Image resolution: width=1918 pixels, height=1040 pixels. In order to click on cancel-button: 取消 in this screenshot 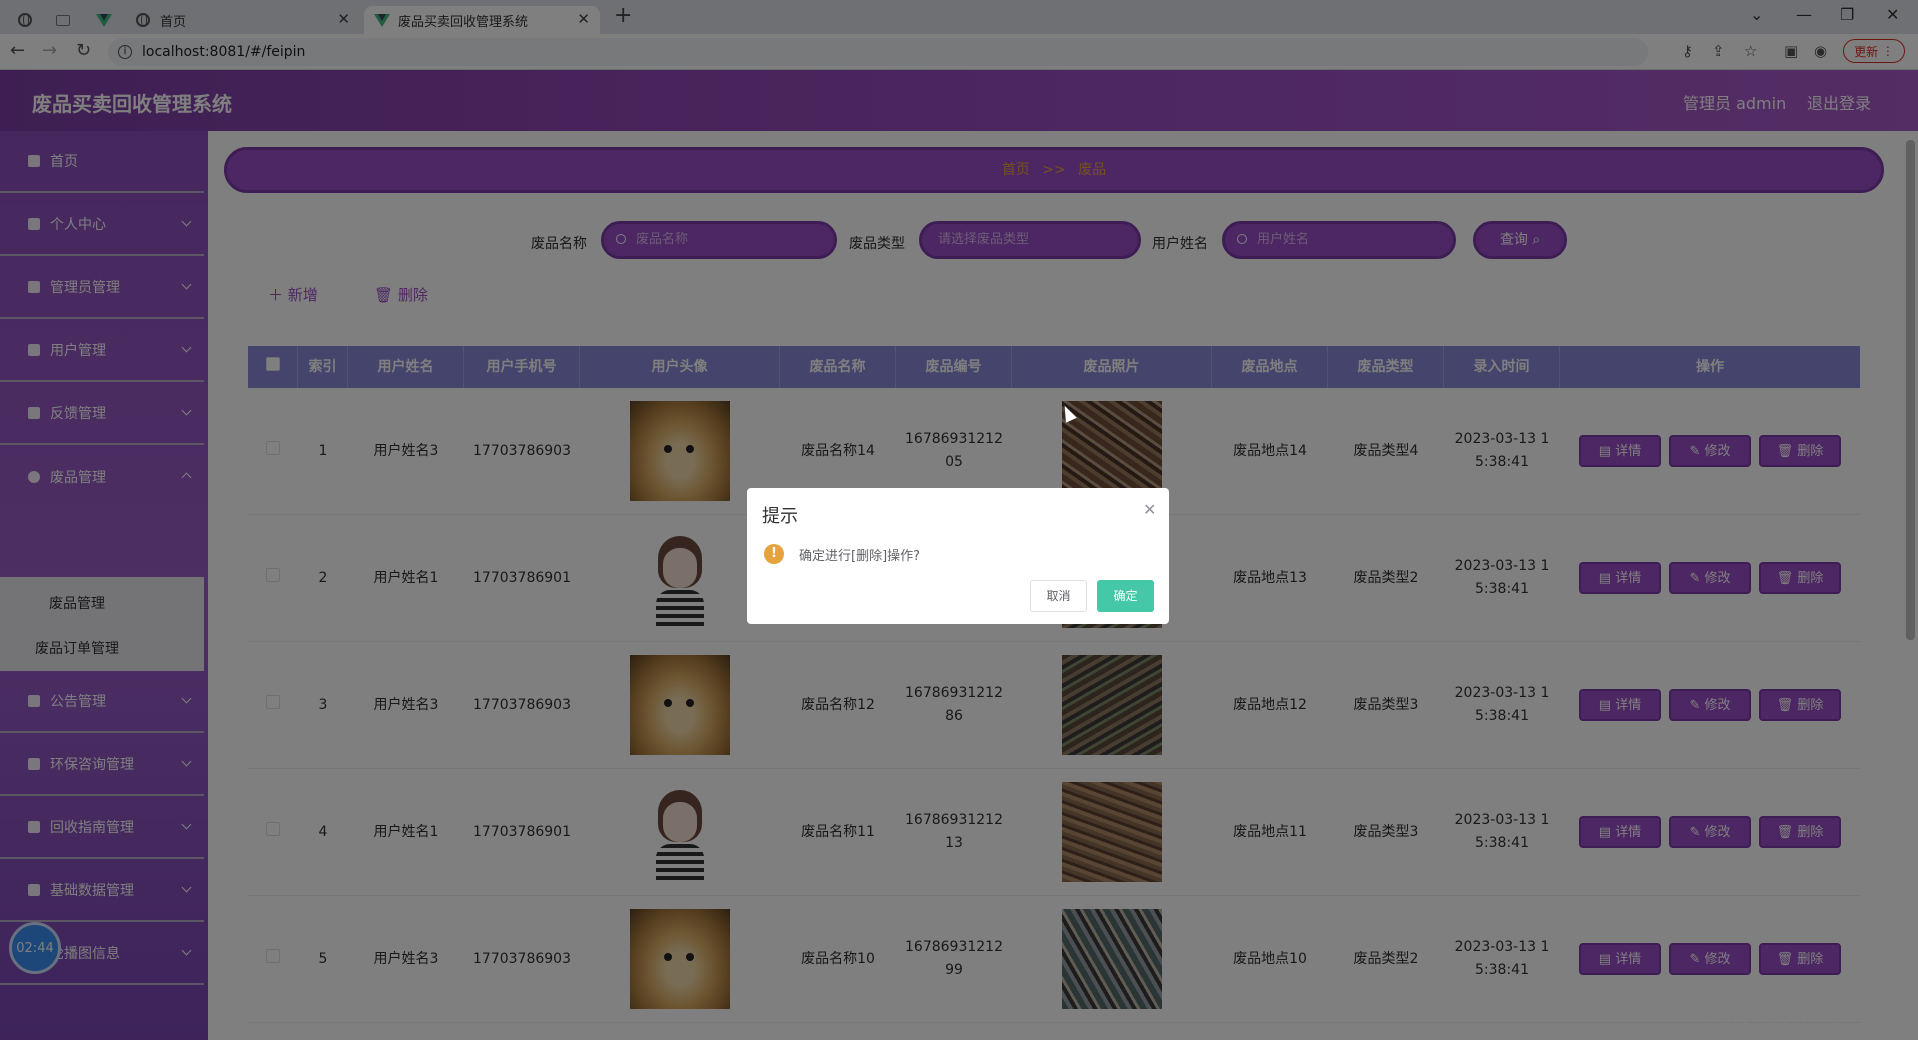, I will do `click(1058, 596)`.